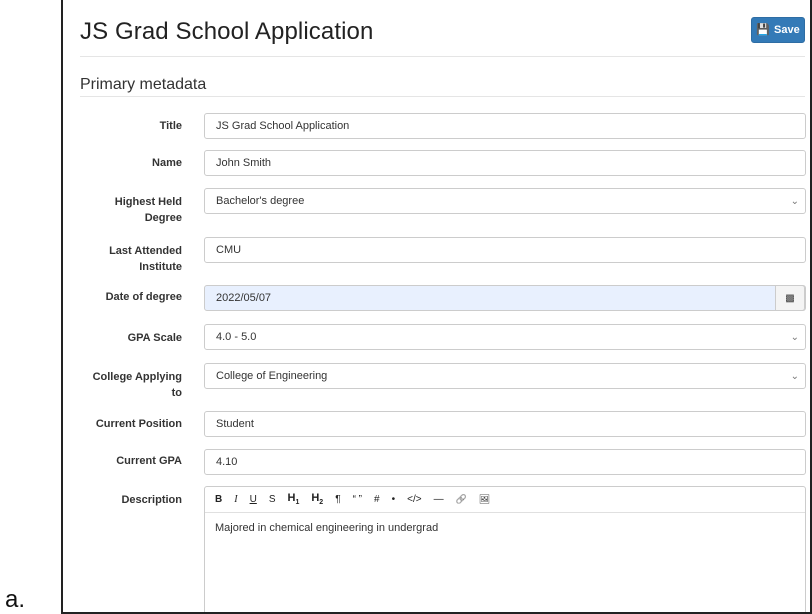 This screenshot has height=614, width=812. Describe the element at coordinates (505, 201) in the screenshot. I see `degree-select: Bachelor's degree ⌄` at that location.